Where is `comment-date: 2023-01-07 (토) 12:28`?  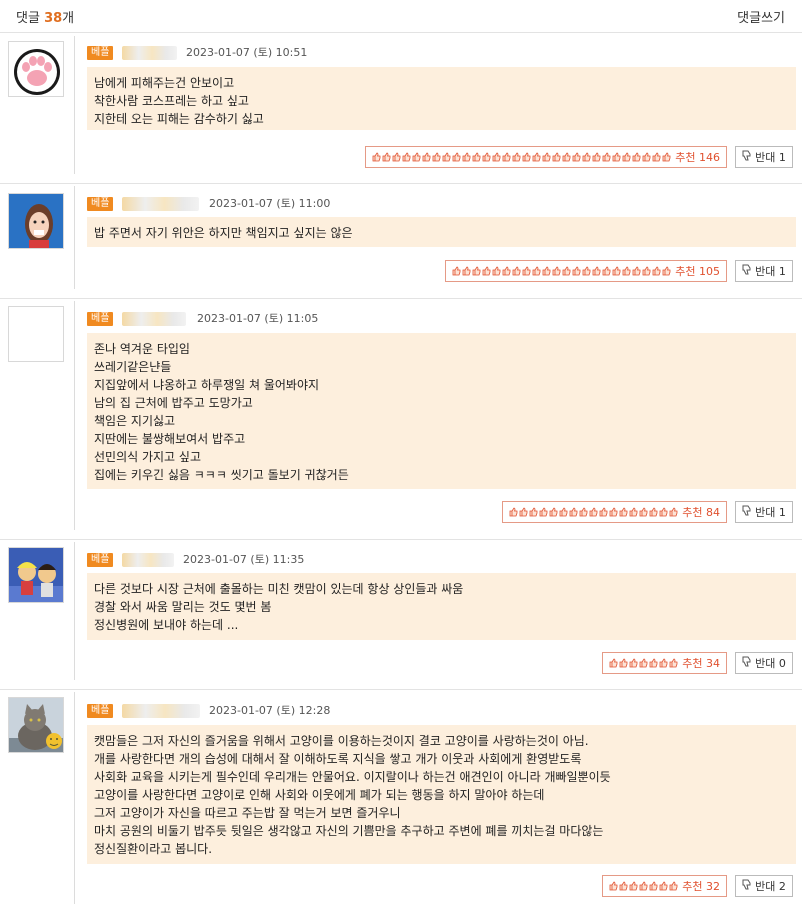 comment-date: 2023-01-07 (토) 12:28 is located at coordinates (270, 710).